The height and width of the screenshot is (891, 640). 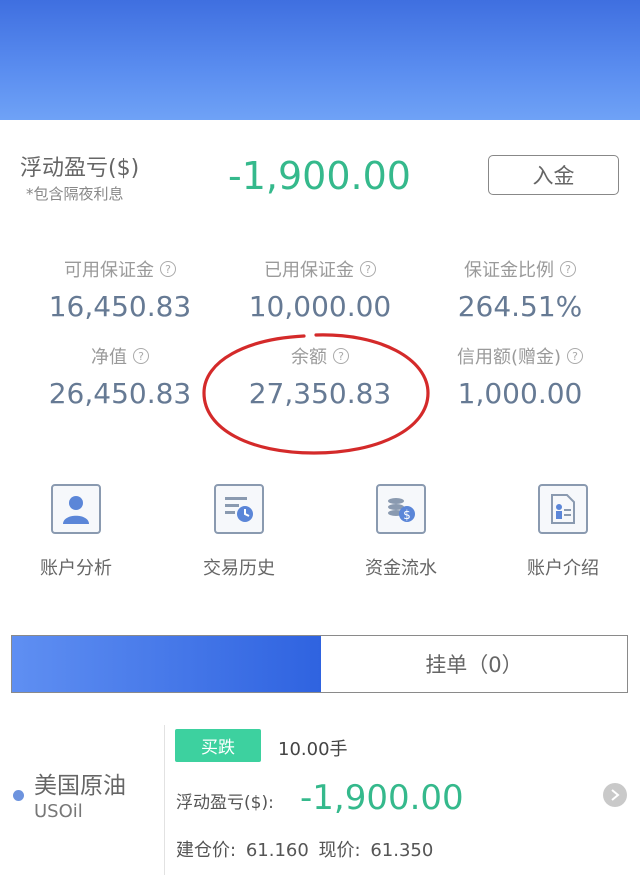 What do you see at coordinates (166, 664) in the screenshot?
I see `tab-positions` at bounding box center [166, 664].